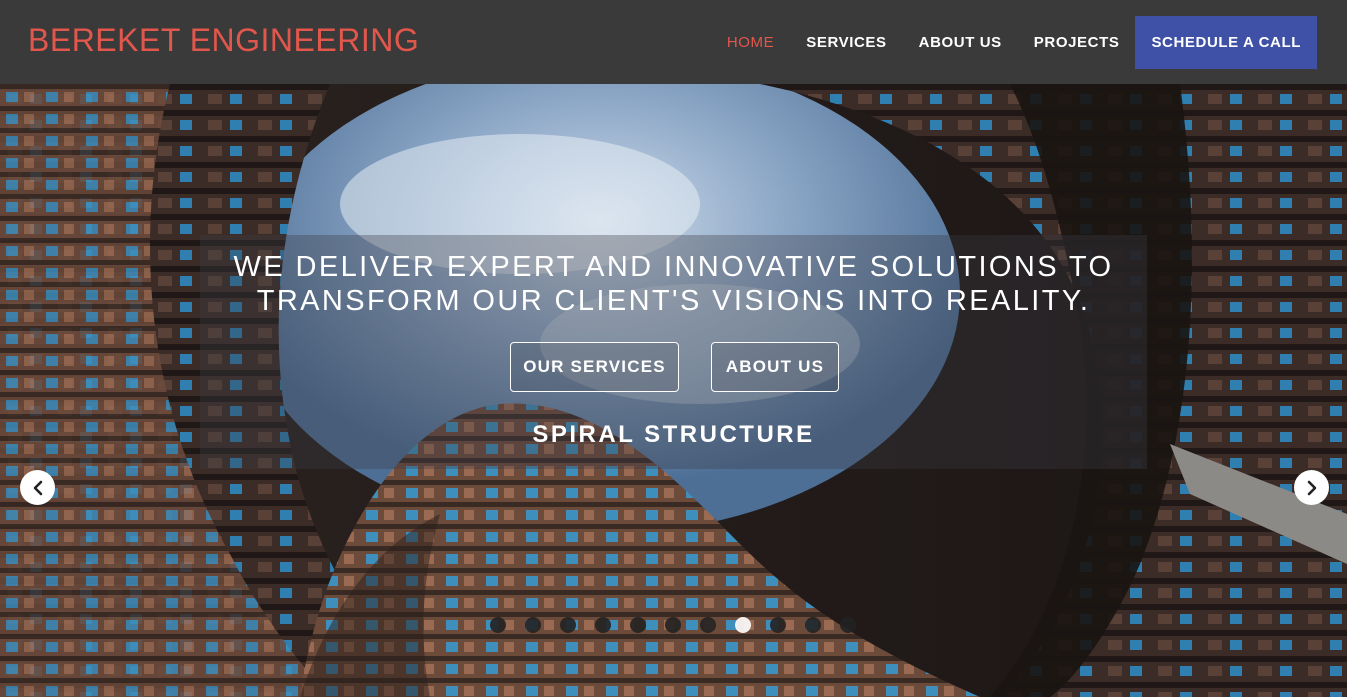 The image size is (1347, 697). Describe the element at coordinates (223, 40) in the screenshot. I see `brand-logo: BEREKET ENGINEERING` at that location.